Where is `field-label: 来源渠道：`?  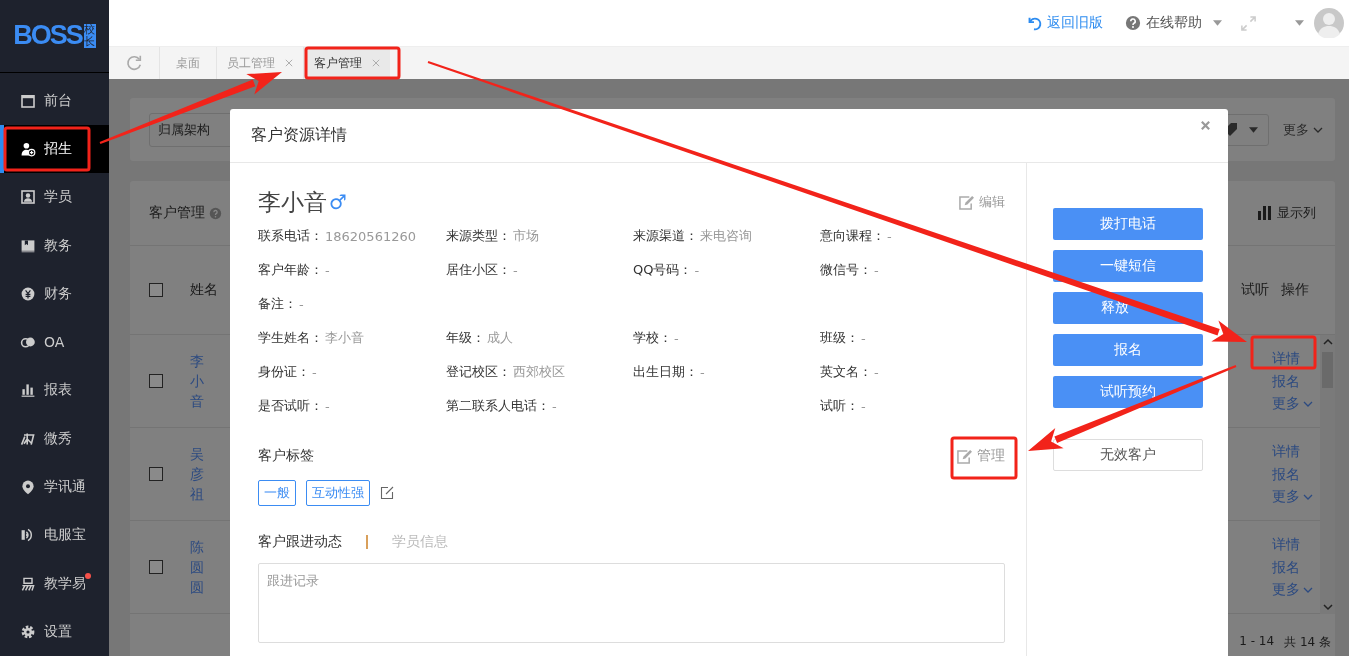
field-label: 来源渠道： is located at coordinates (665, 236).